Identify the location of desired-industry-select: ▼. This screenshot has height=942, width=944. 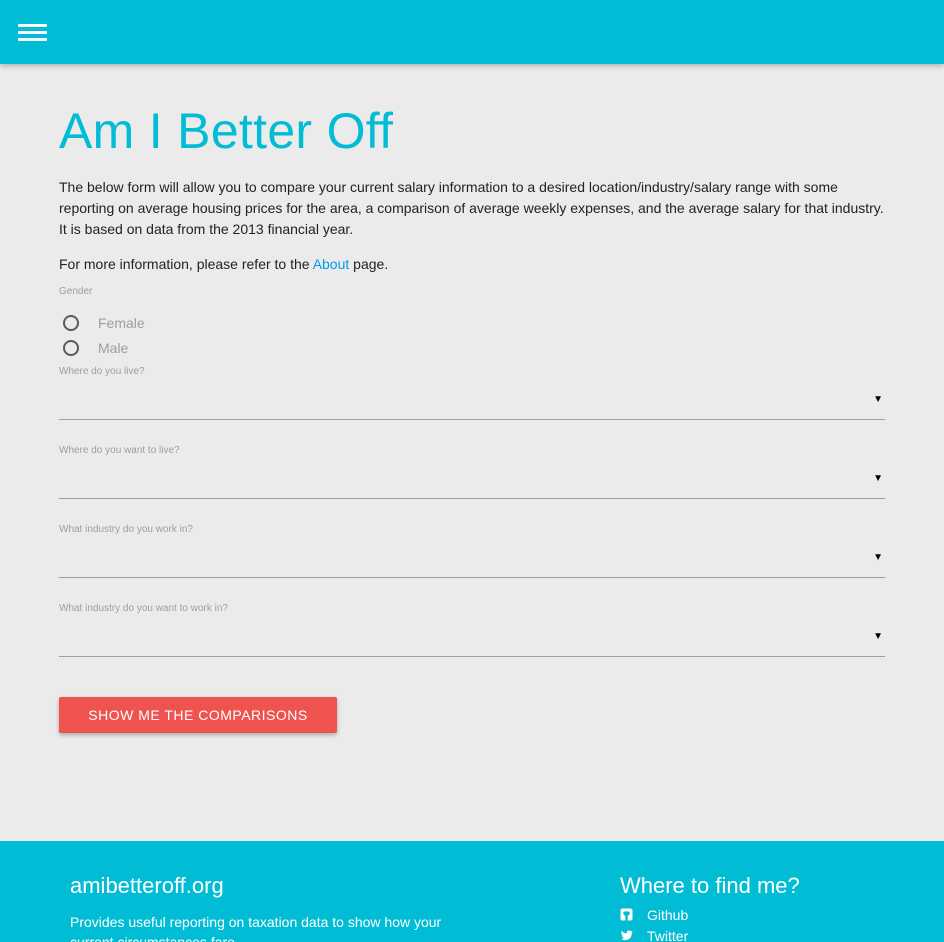
(472, 639).